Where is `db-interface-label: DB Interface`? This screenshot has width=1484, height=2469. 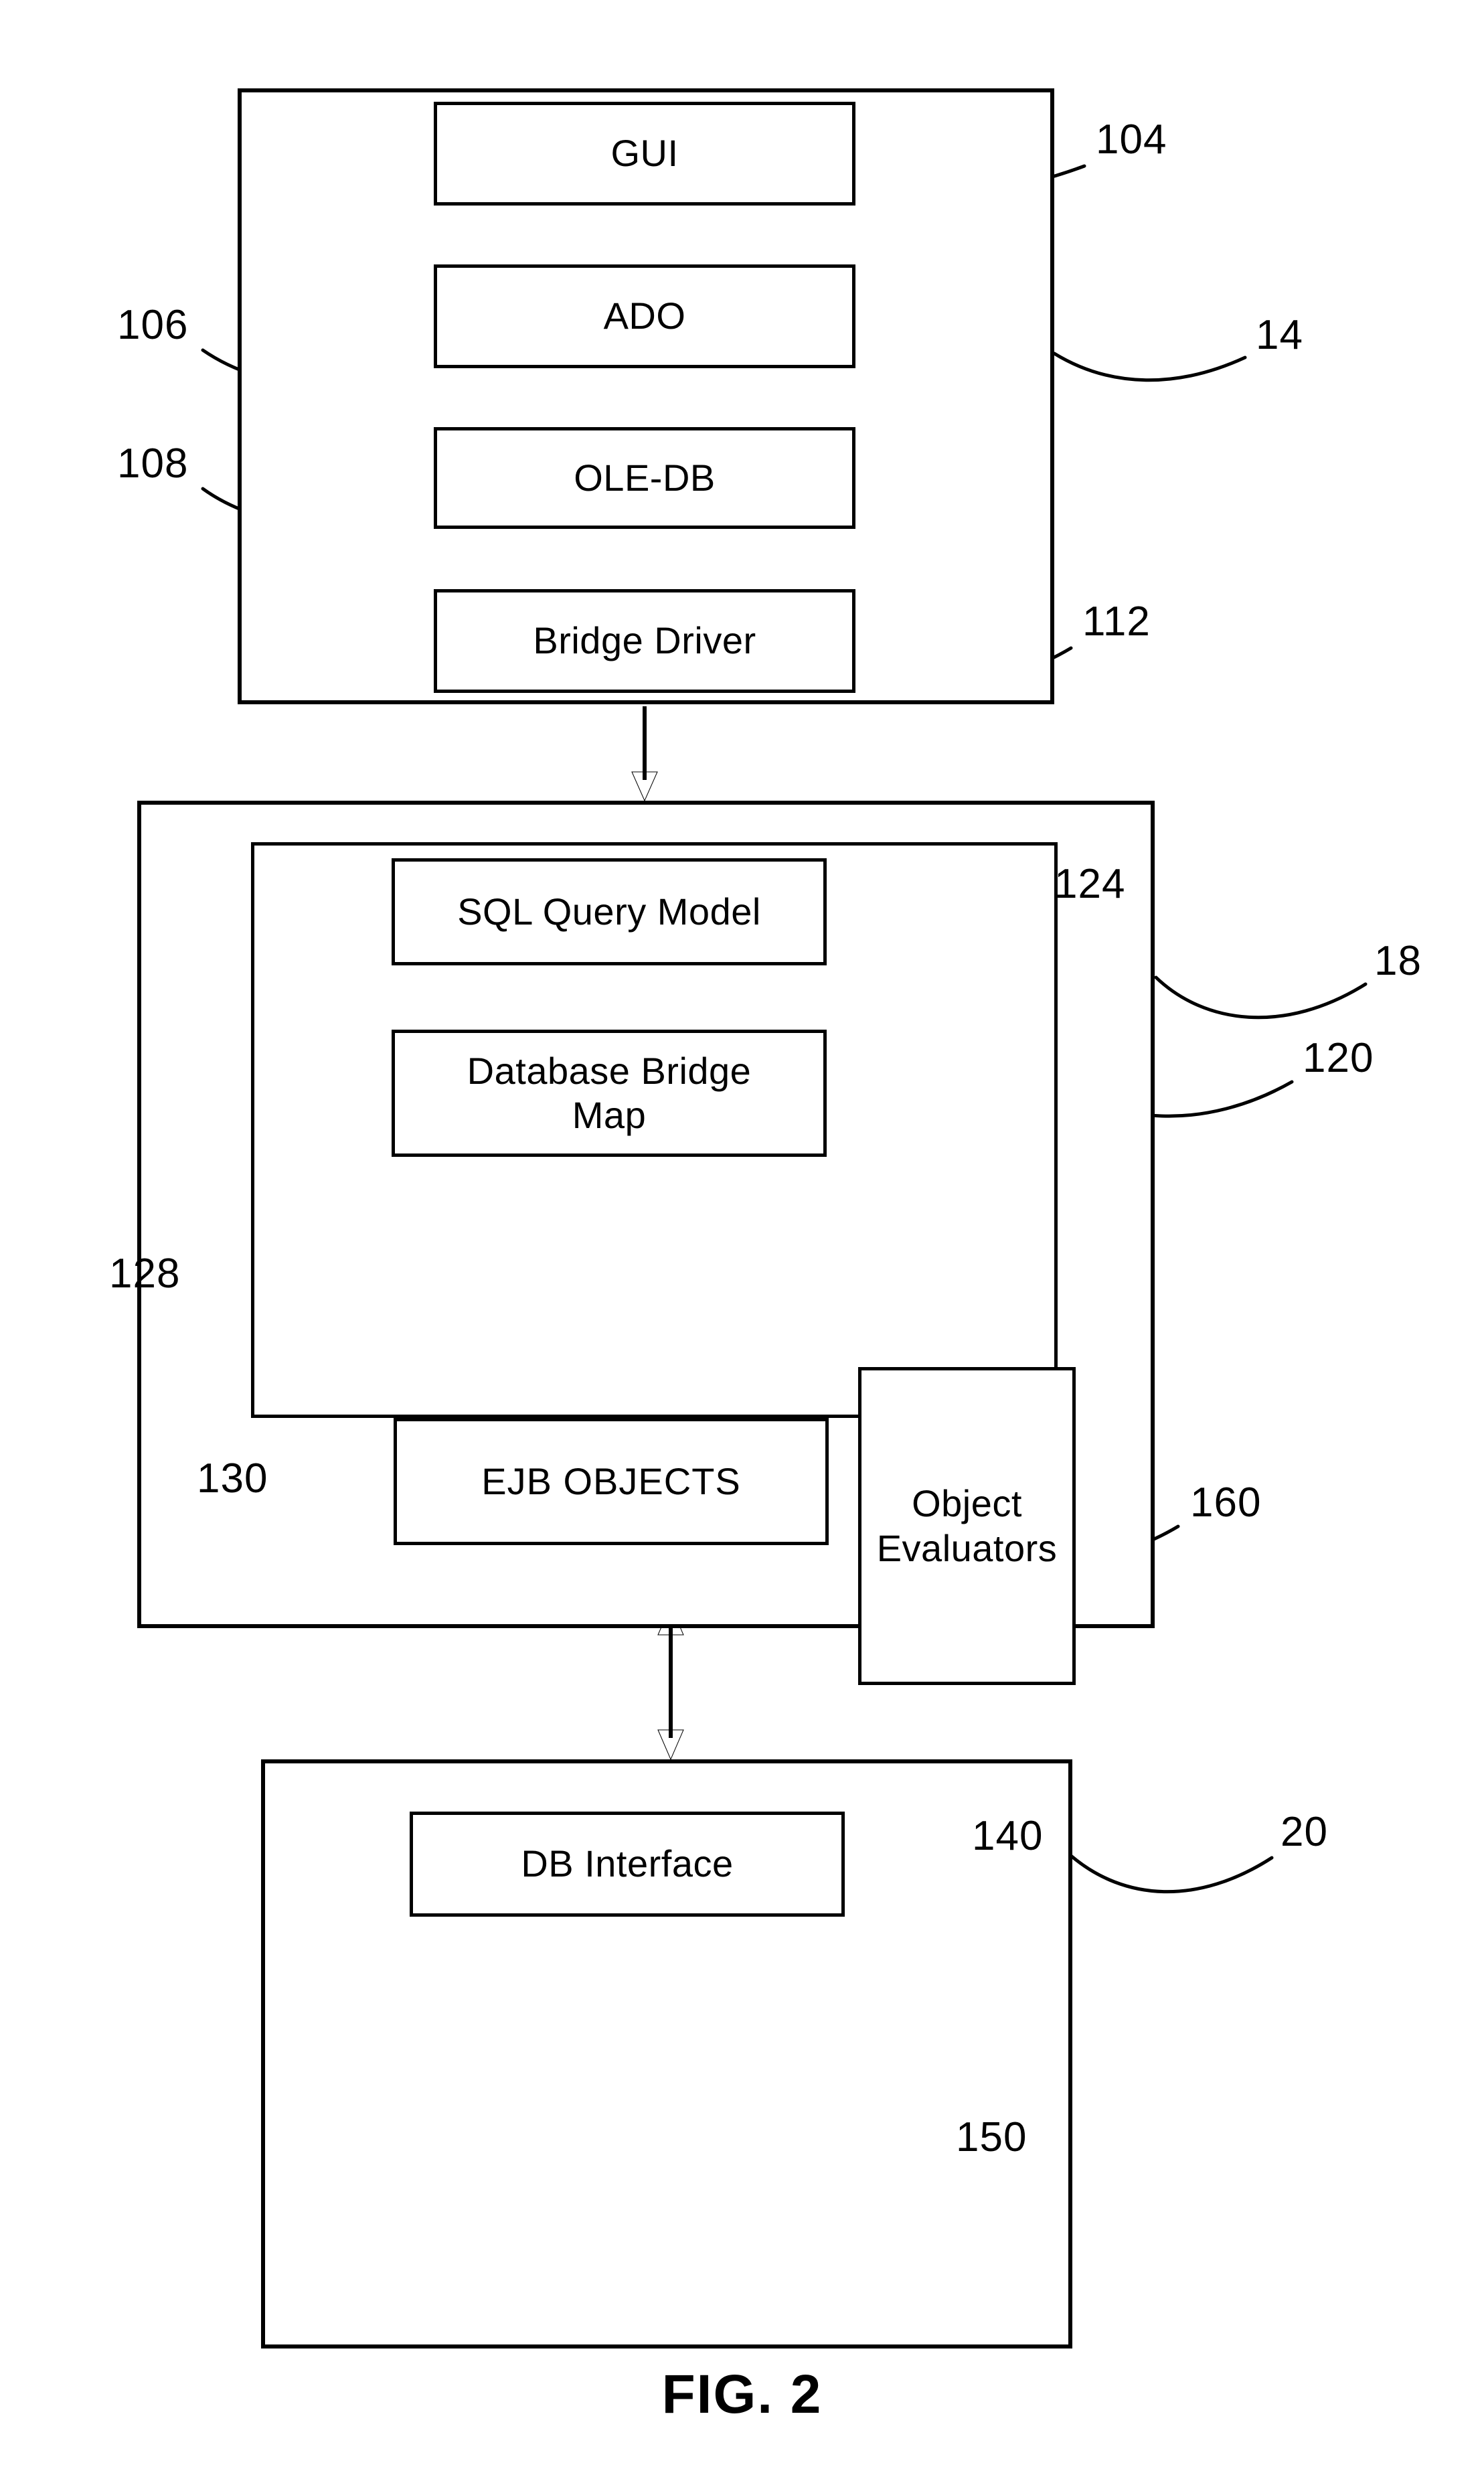 db-interface-label: DB Interface is located at coordinates (627, 1863).